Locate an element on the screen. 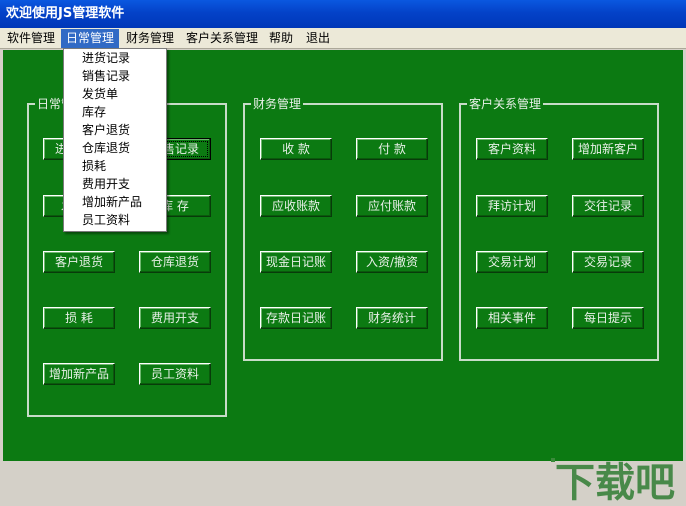 Image resolution: width=686 pixels, height=506 pixels. btn-daily-tips: 每日提示 is located at coordinates (608, 318).